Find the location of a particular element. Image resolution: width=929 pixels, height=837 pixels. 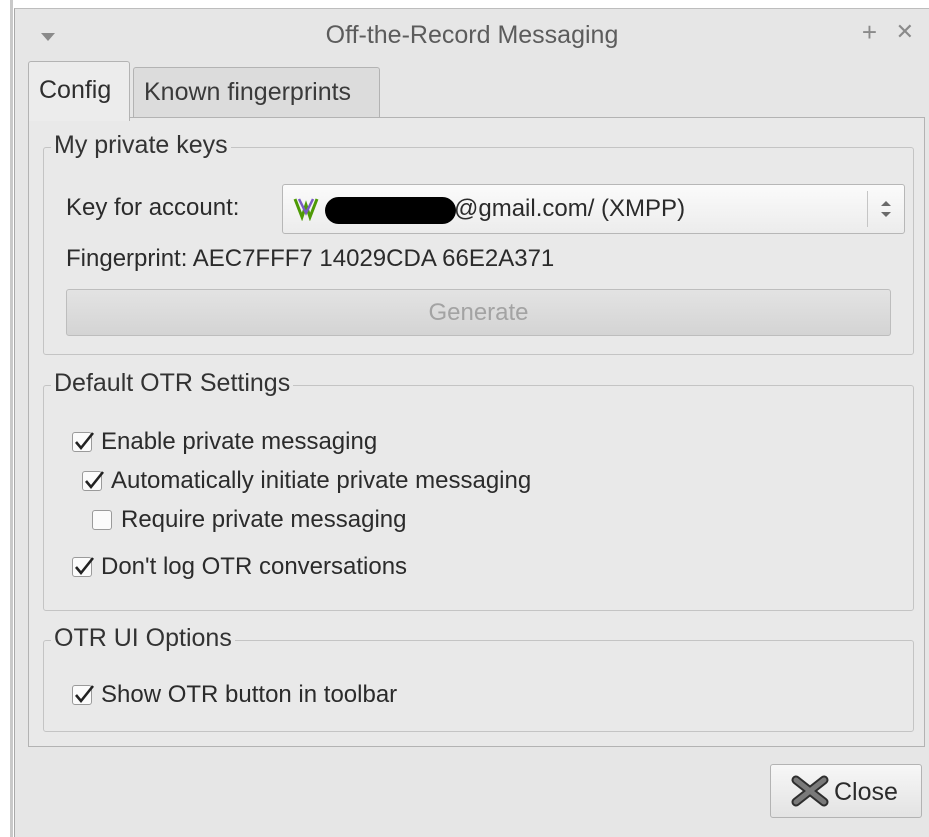

dont-log-otr-checkbox is located at coordinates (83, 567).